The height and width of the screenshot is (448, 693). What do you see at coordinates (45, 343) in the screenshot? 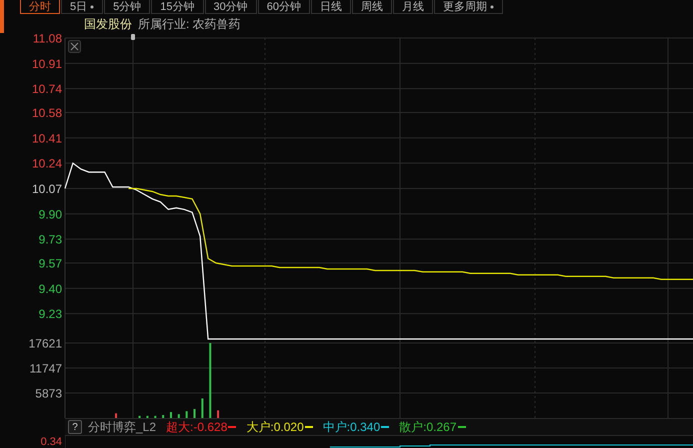
I see `volume-tick-label: 17621` at bounding box center [45, 343].